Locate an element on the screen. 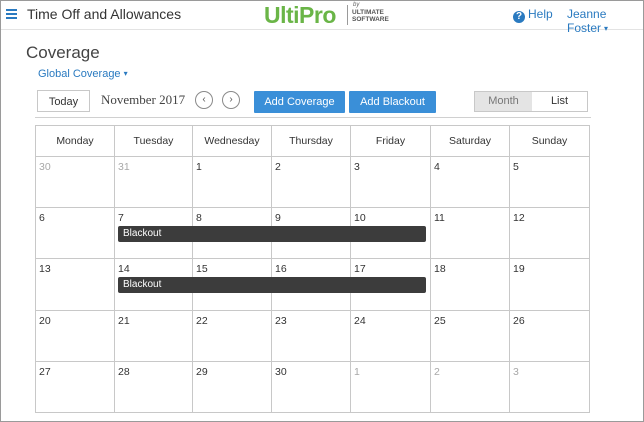  view-list-button: List is located at coordinates (559, 101).